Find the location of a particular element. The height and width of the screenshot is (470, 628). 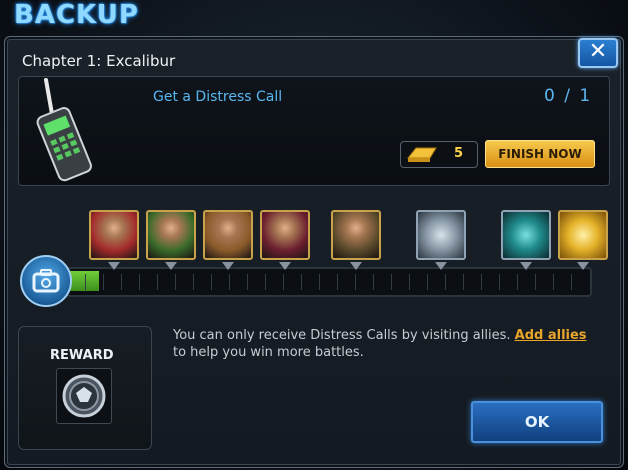

shield-emblem-icon is located at coordinates (84, 396).